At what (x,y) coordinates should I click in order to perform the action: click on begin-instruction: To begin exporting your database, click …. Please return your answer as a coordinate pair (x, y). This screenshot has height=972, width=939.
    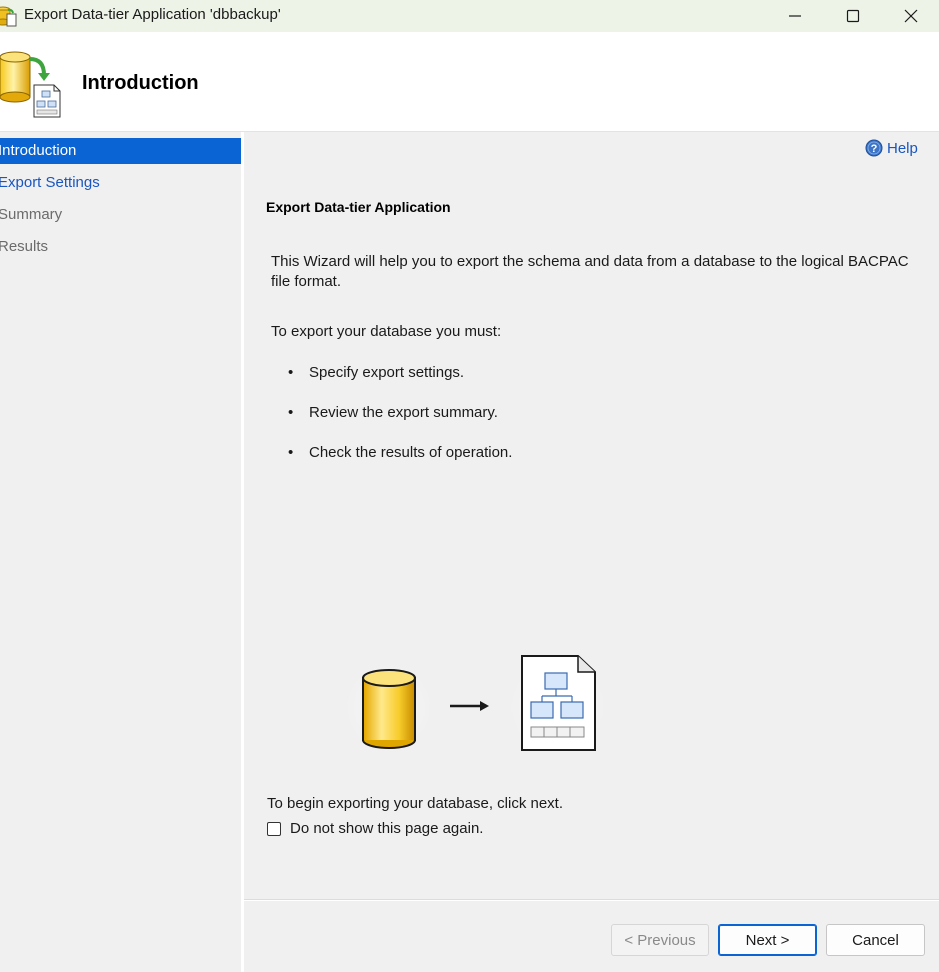
    Looking at the image, I should click on (415, 803).